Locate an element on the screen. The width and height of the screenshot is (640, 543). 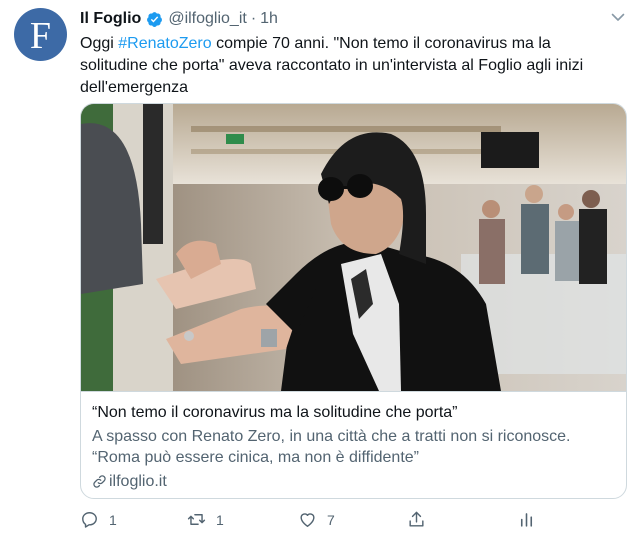
share-button is located at coordinates (416, 519).